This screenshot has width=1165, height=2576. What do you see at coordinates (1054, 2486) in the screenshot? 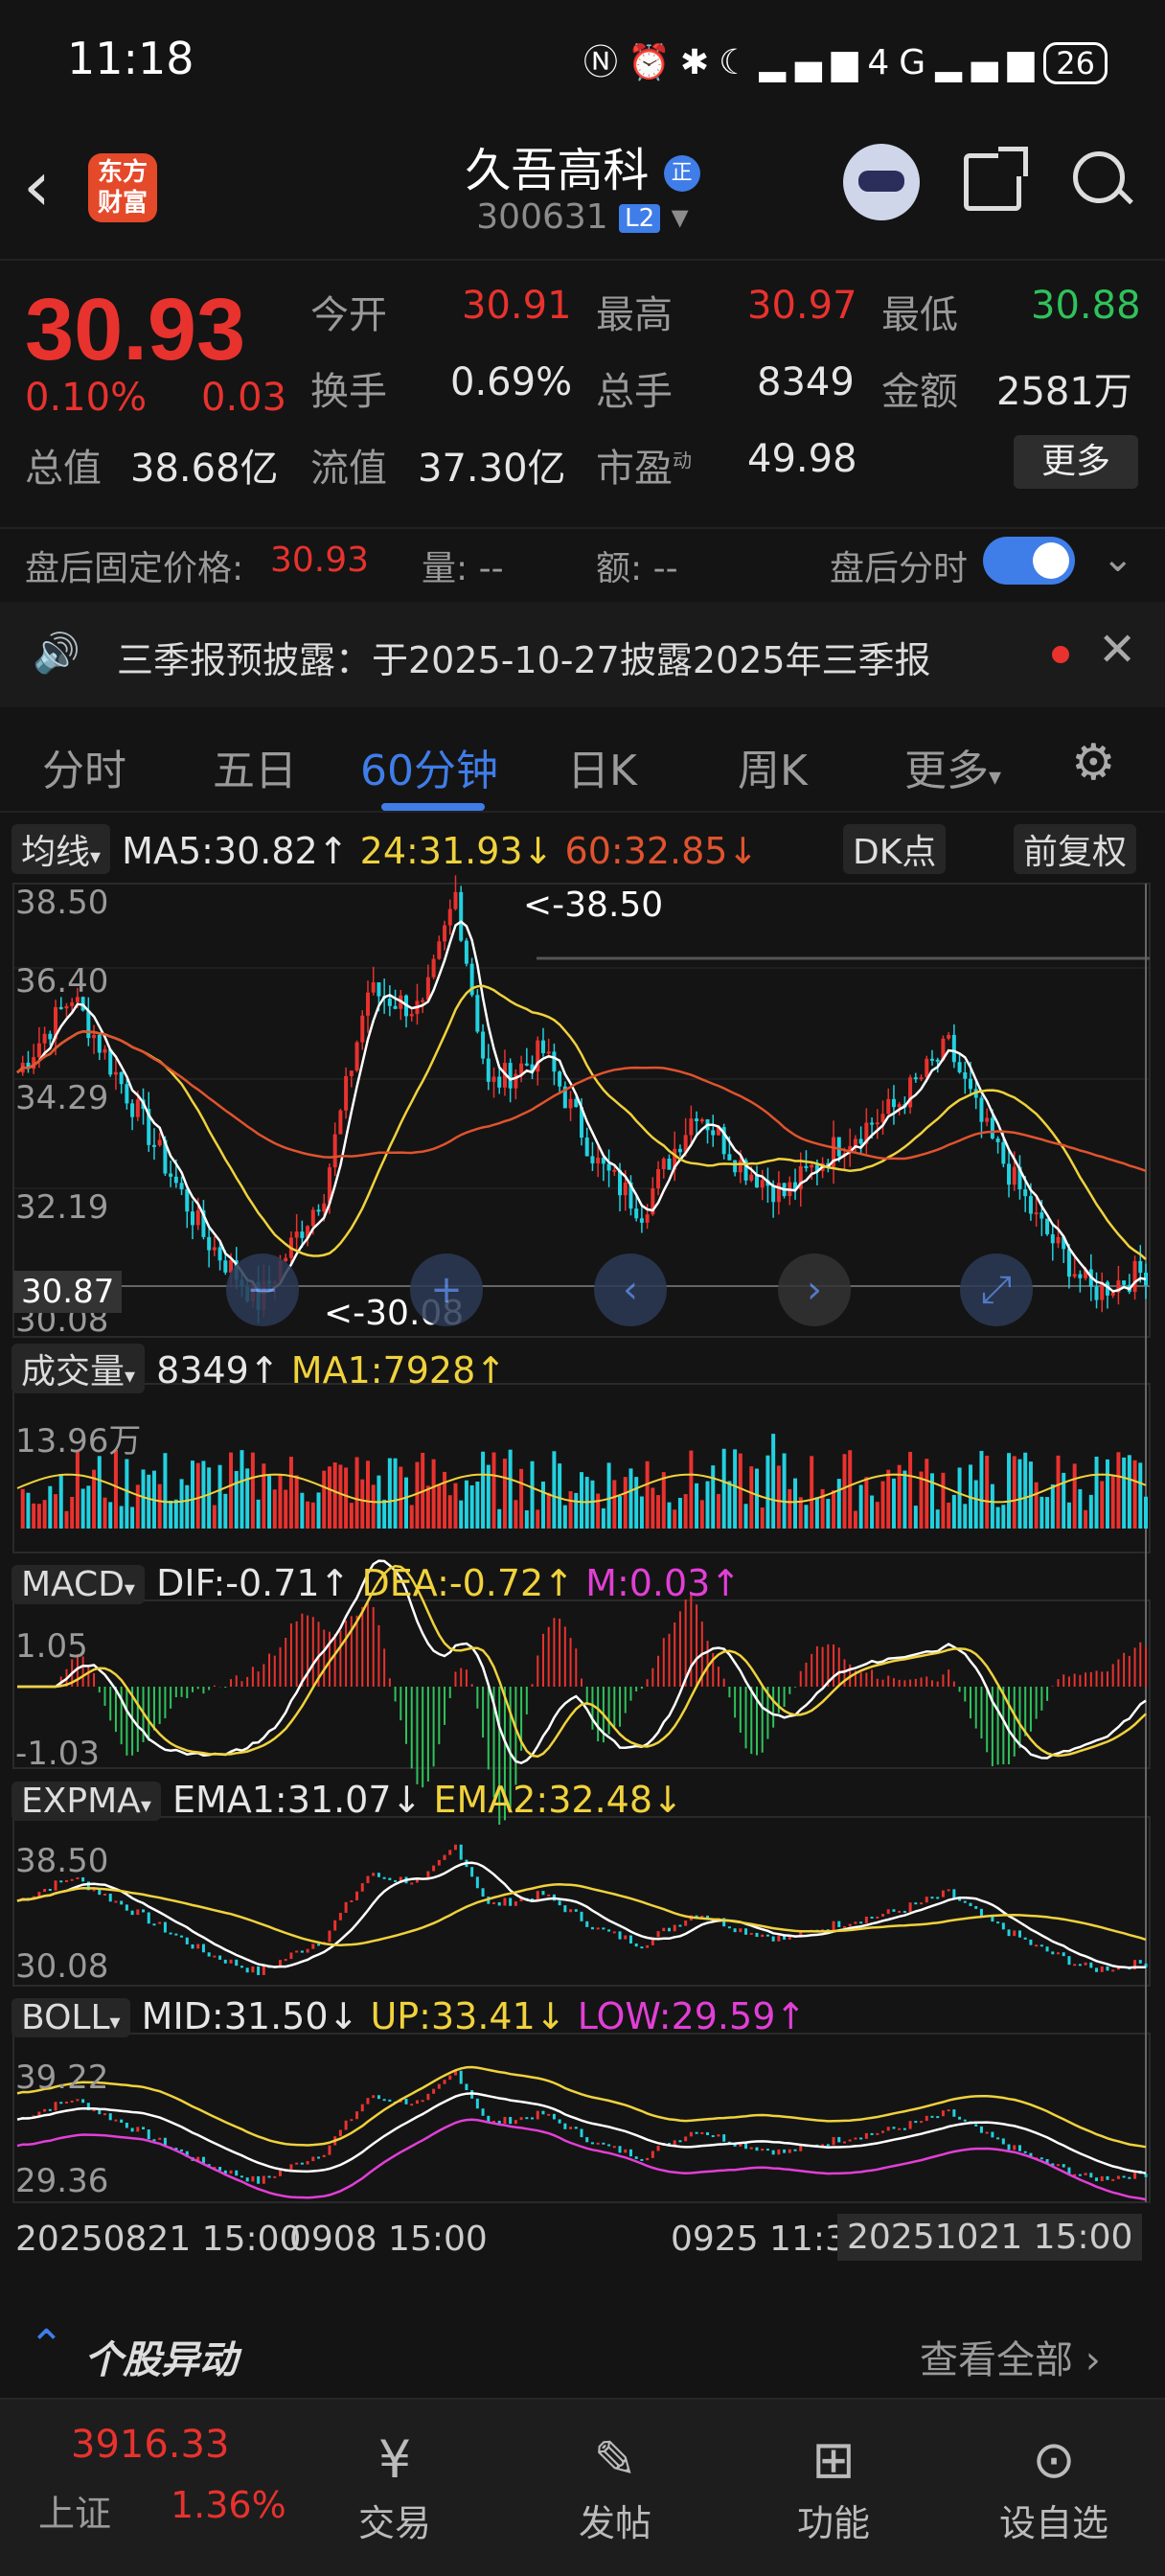
I see `nav-add-watchlist: ⊙ 设自选` at bounding box center [1054, 2486].